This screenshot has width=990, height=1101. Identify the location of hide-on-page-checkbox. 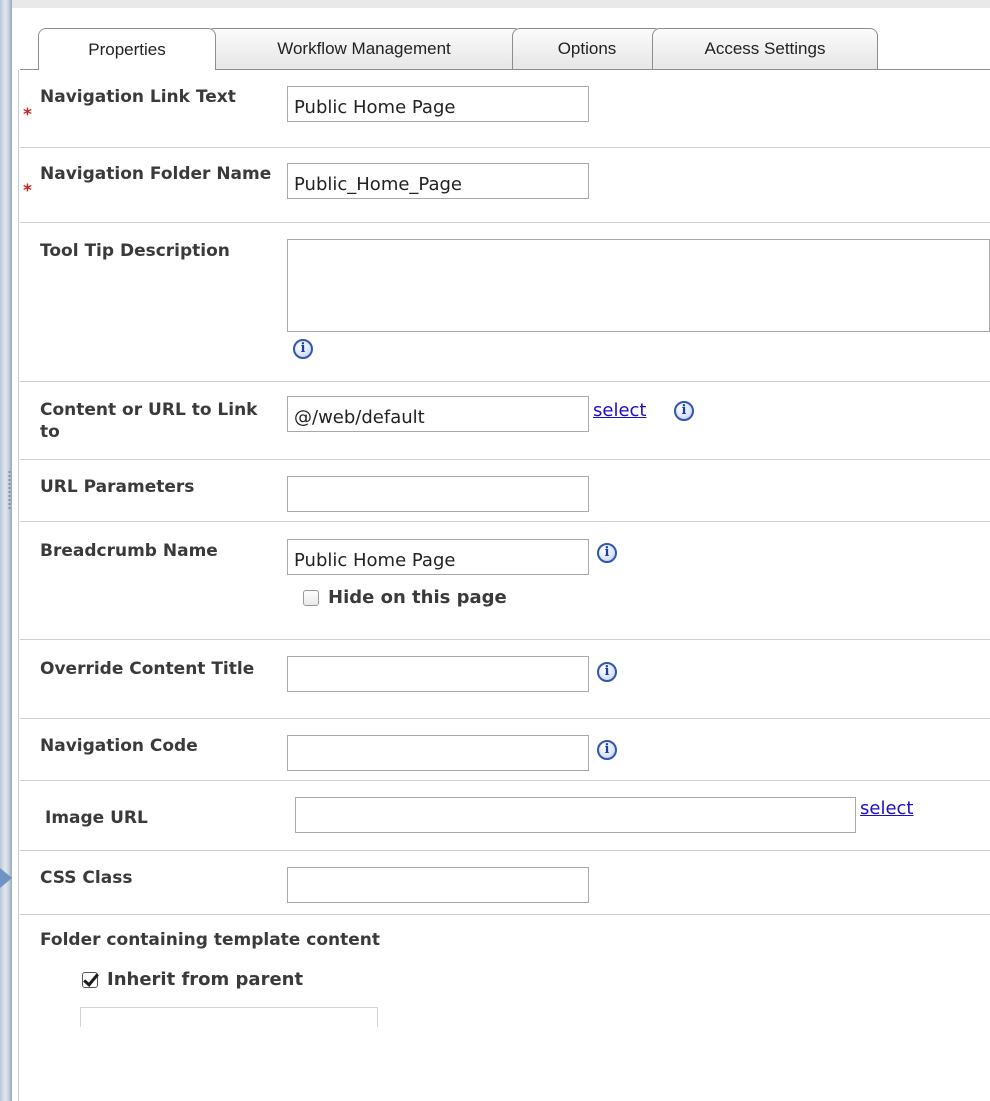
(311, 597).